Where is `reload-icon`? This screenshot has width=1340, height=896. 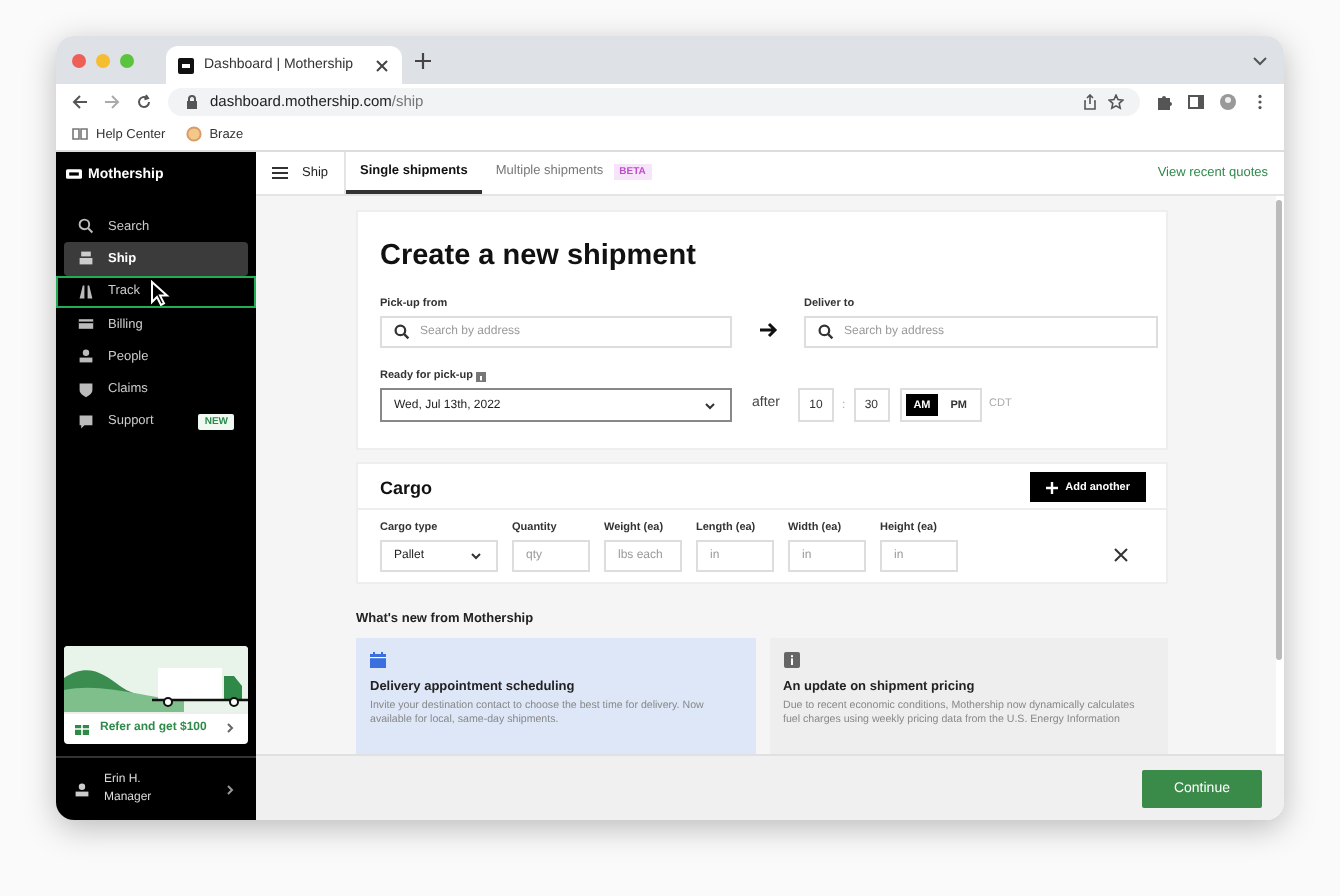 reload-icon is located at coordinates (144, 101).